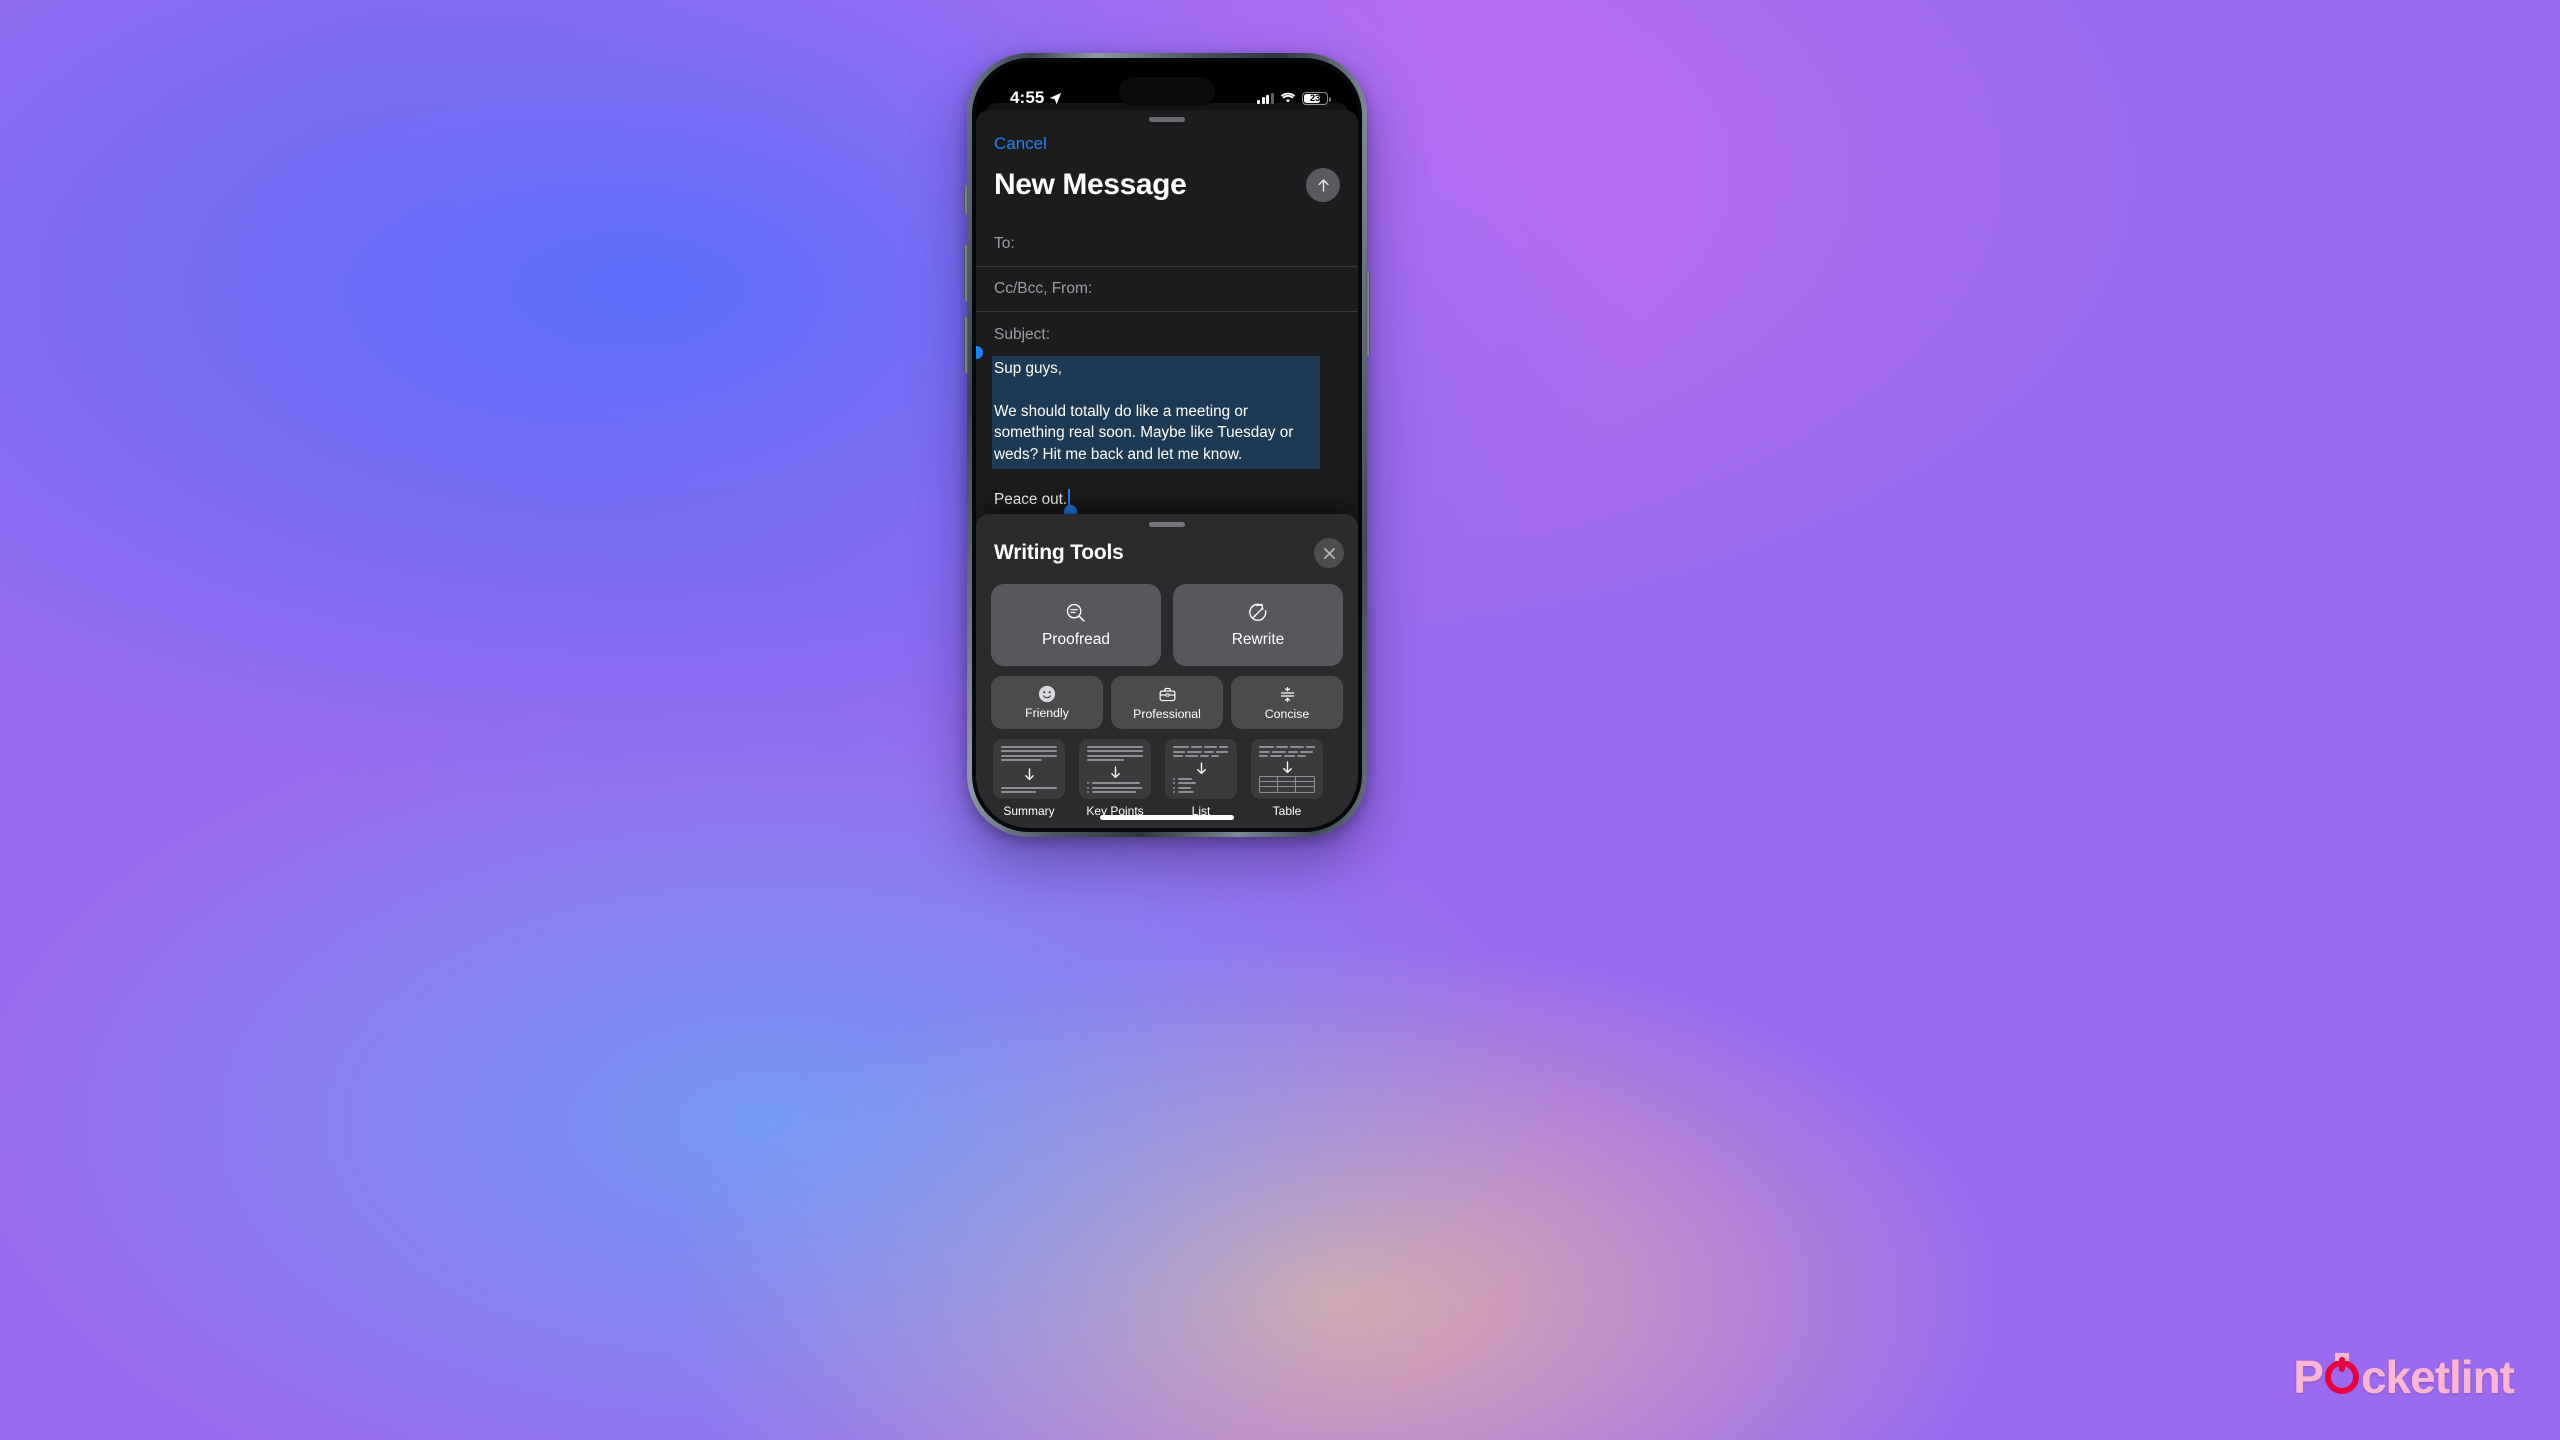 Image resolution: width=2560 pixels, height=1440 pixels. I want to click on summary-thumbnail-icon, so click(1029, 769).